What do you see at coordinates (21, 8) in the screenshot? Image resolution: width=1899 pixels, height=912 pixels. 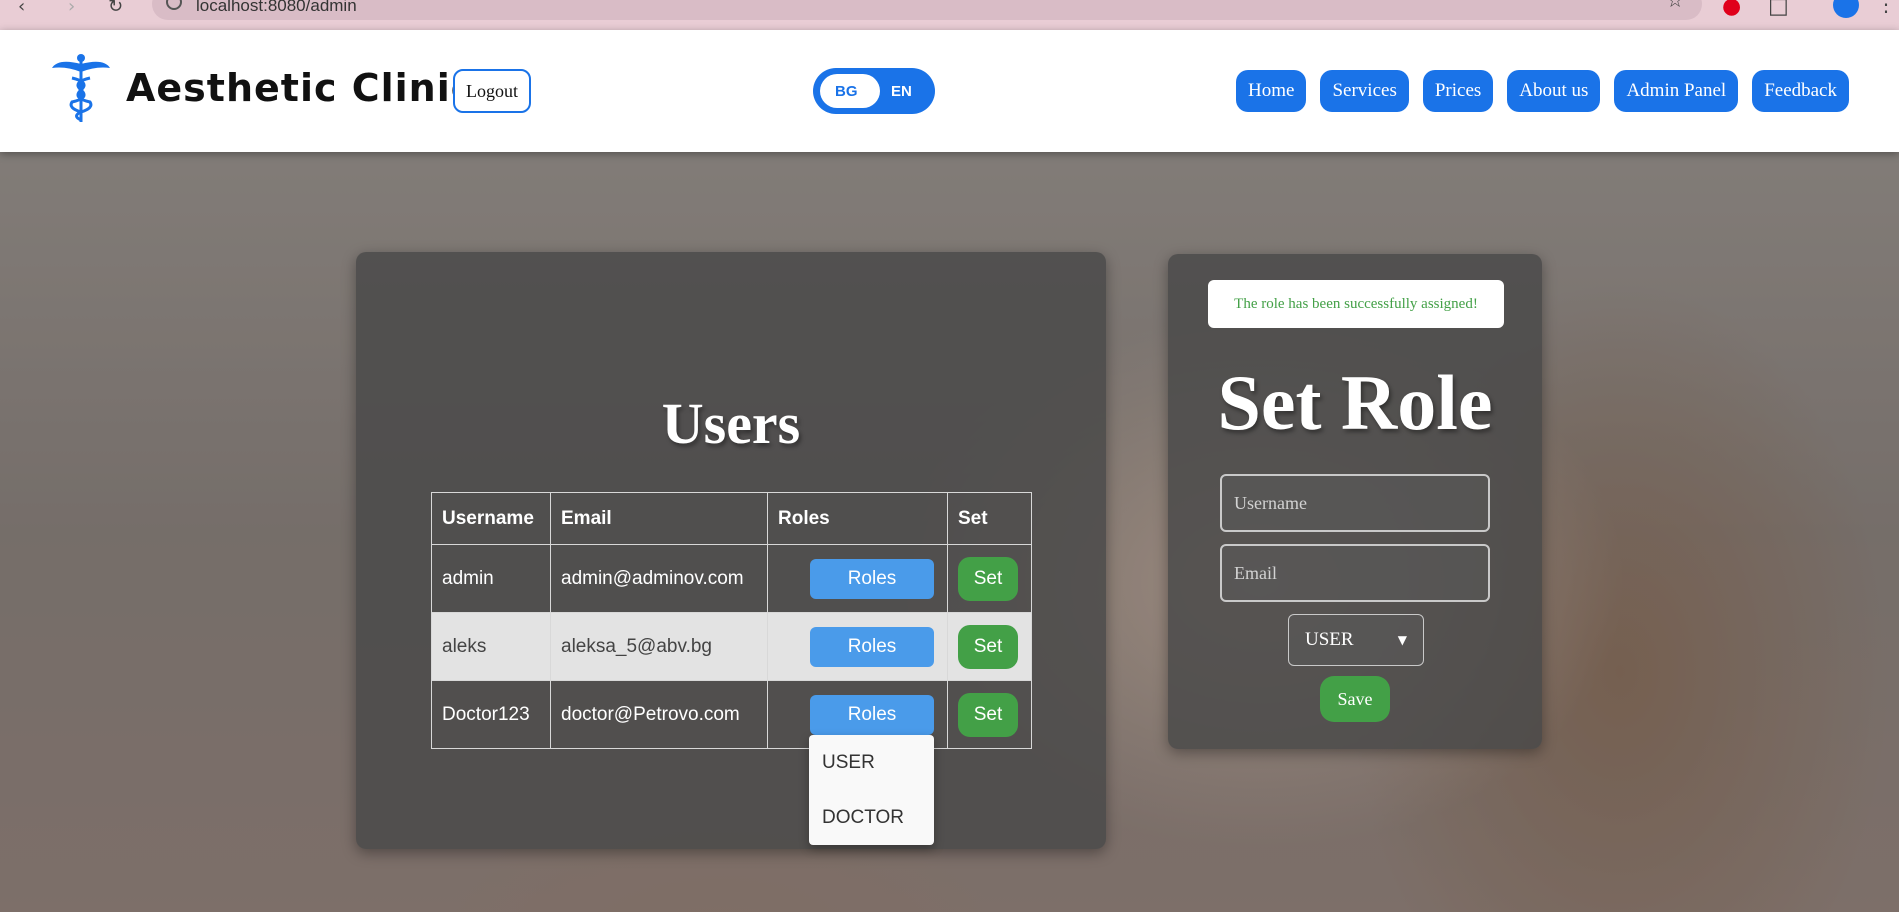 I see `back-icon: ‹` at bounding box center [21, 8].